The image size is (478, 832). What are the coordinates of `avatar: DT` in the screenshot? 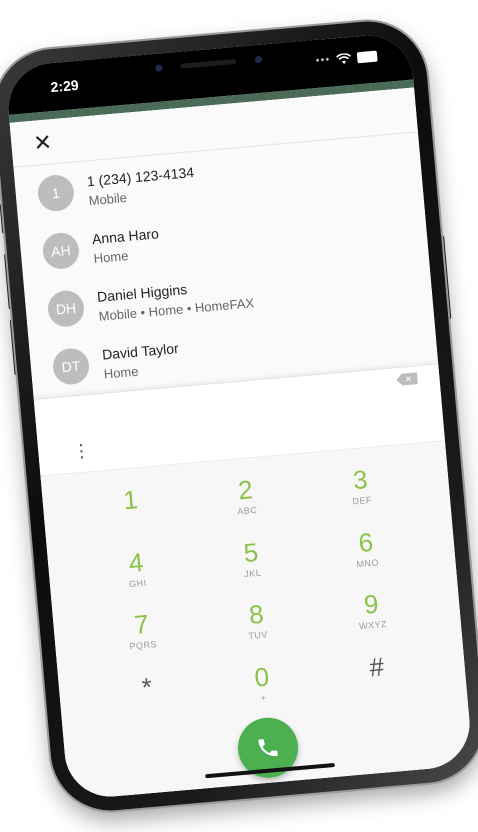 It's located at (71, 366).